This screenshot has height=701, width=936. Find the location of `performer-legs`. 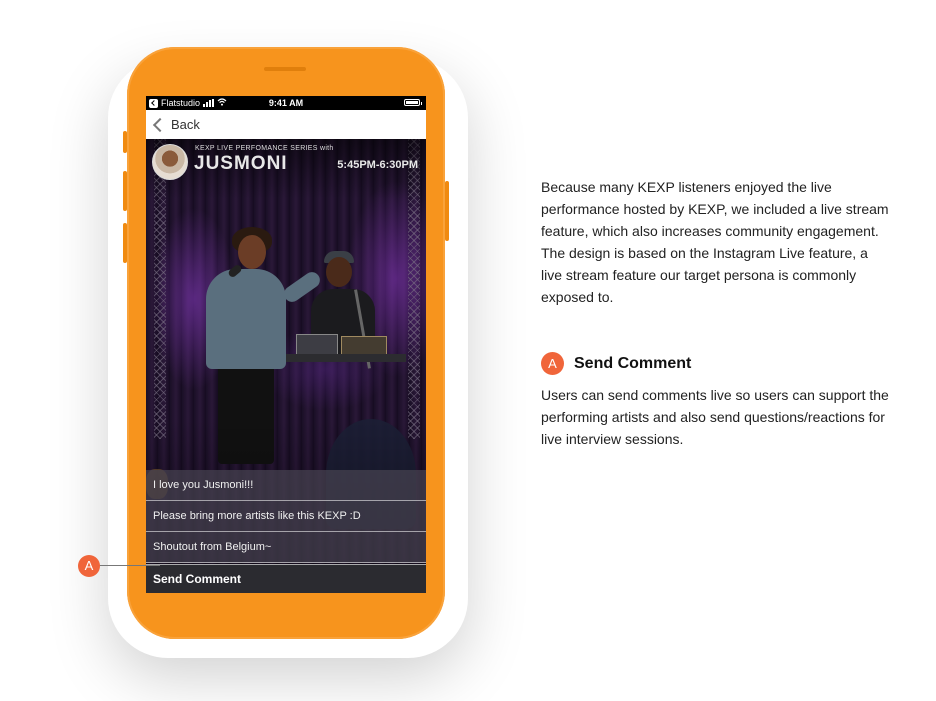

performer-legs is located at coordinates (246, 414).